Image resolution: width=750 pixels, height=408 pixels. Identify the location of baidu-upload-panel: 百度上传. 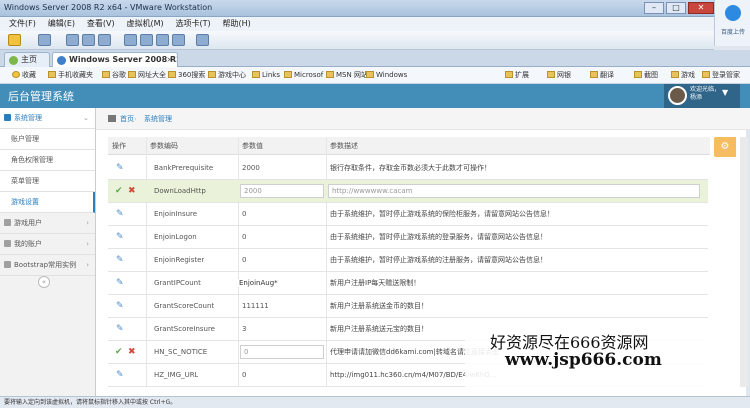
(732, 23).